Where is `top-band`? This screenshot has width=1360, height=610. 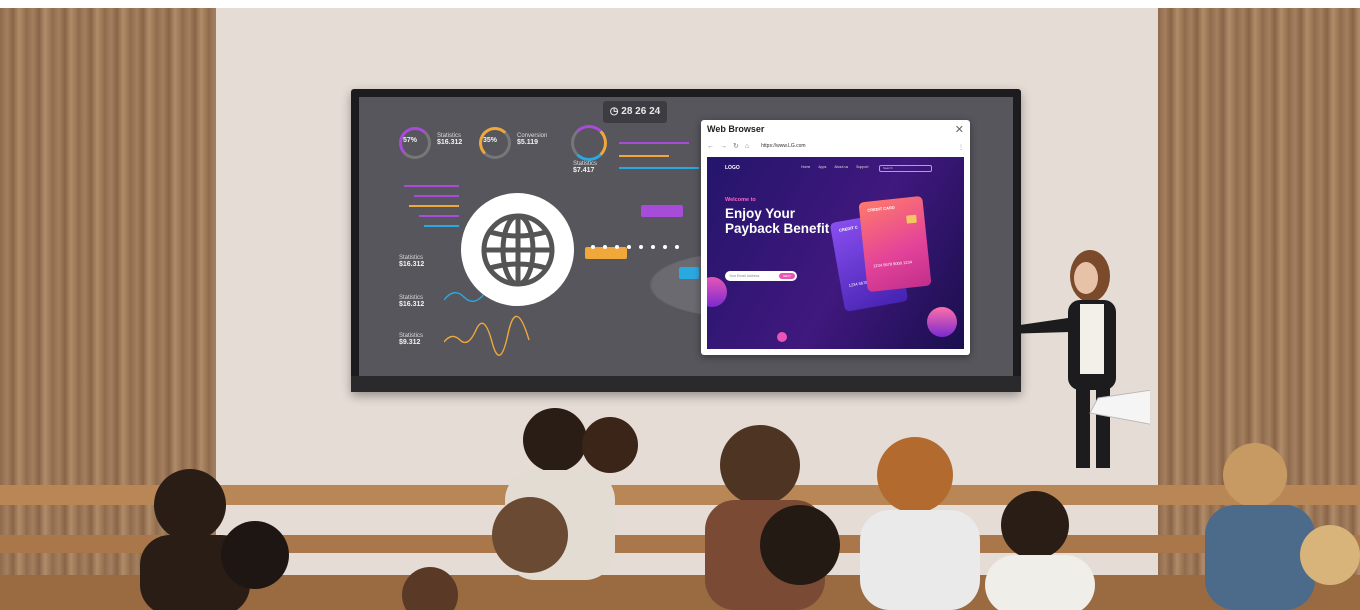 top-band is located at coordinates (680, 4).